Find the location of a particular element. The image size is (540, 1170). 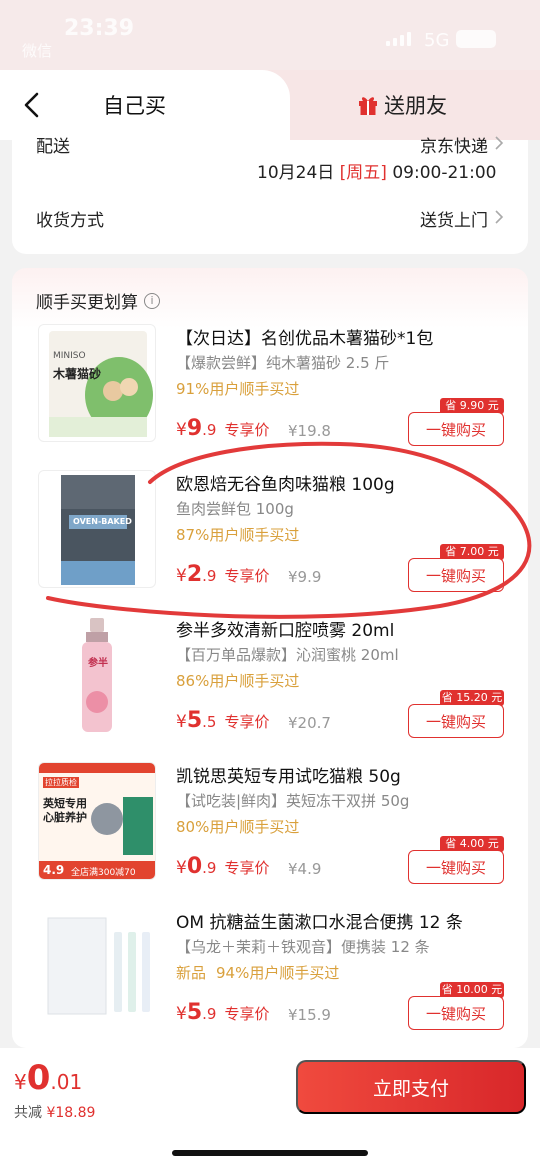

purchase-stat: 87%用户顺手买过 is located at coordinates (238, 535).